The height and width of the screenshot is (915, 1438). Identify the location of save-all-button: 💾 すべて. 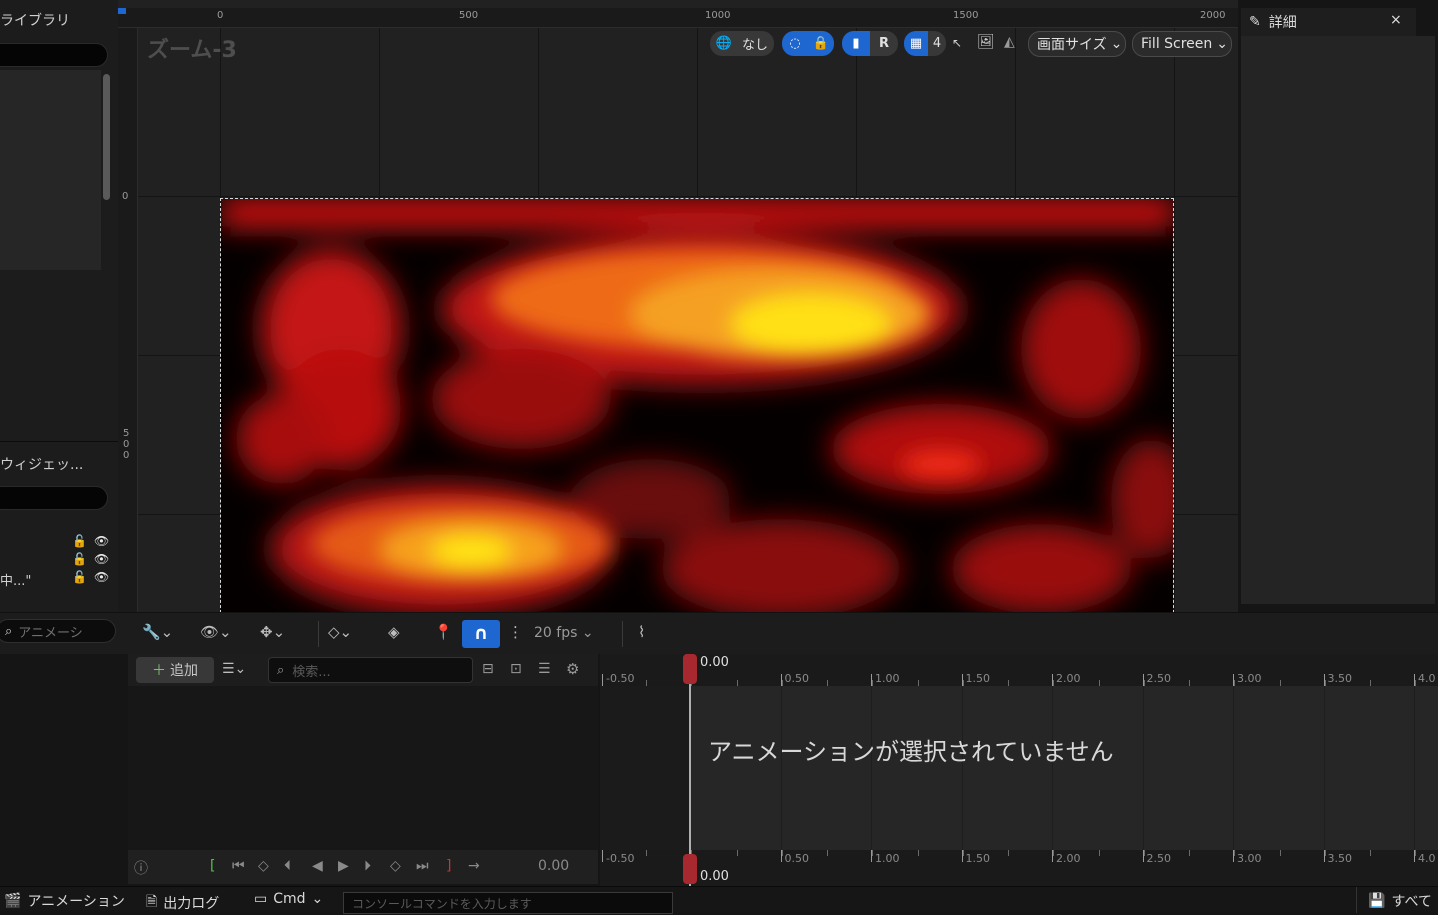
(1400, 901).